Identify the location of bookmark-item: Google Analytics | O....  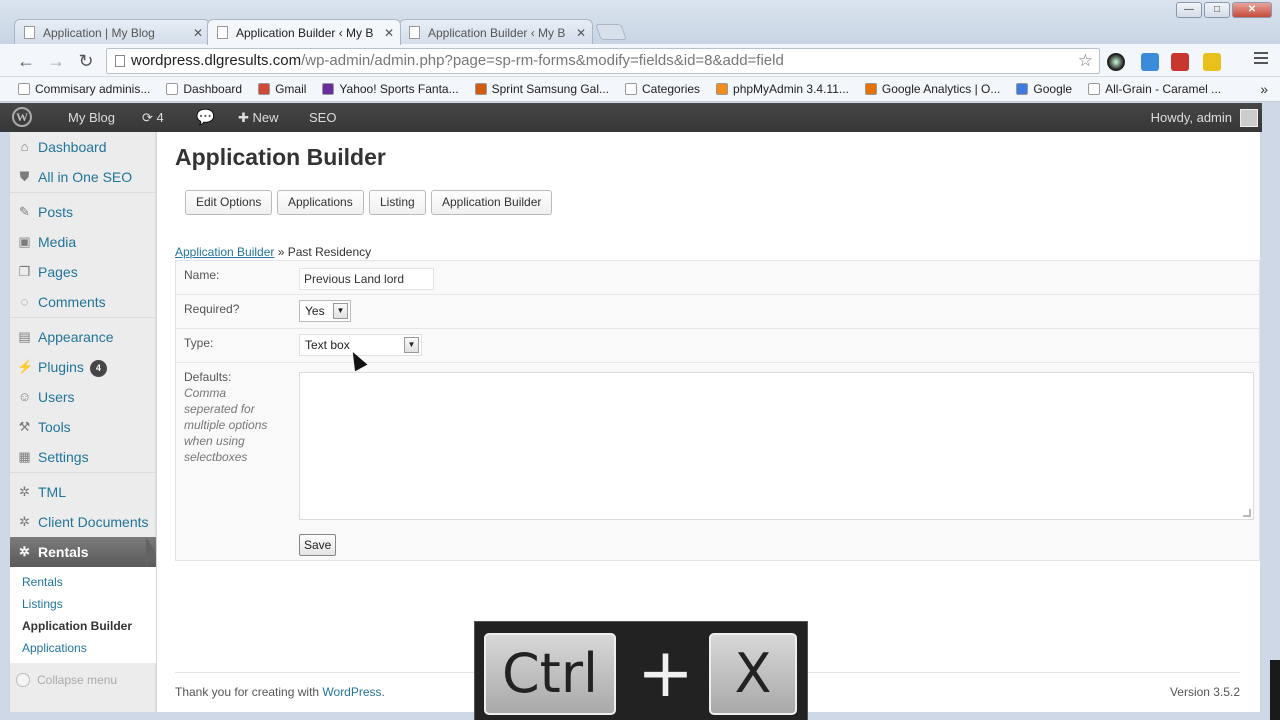
(932, 89).